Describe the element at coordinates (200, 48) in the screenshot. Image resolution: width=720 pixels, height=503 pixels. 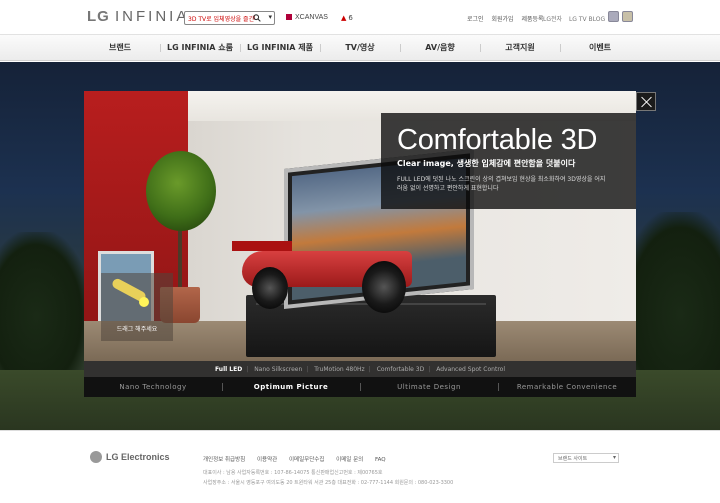
I see `nav-item-showroom: LG INFINIA 쇼룸` at that location.